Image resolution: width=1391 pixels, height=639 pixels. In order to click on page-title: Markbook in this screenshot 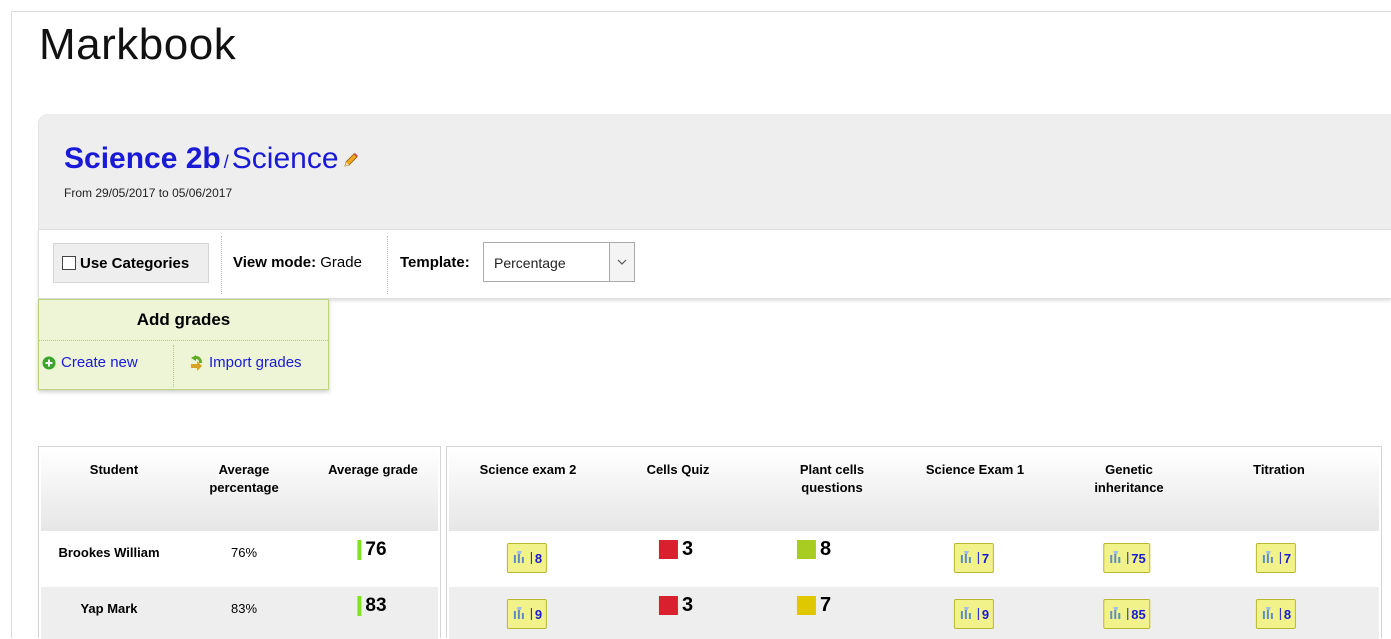, I will do `click(138, 44)`.